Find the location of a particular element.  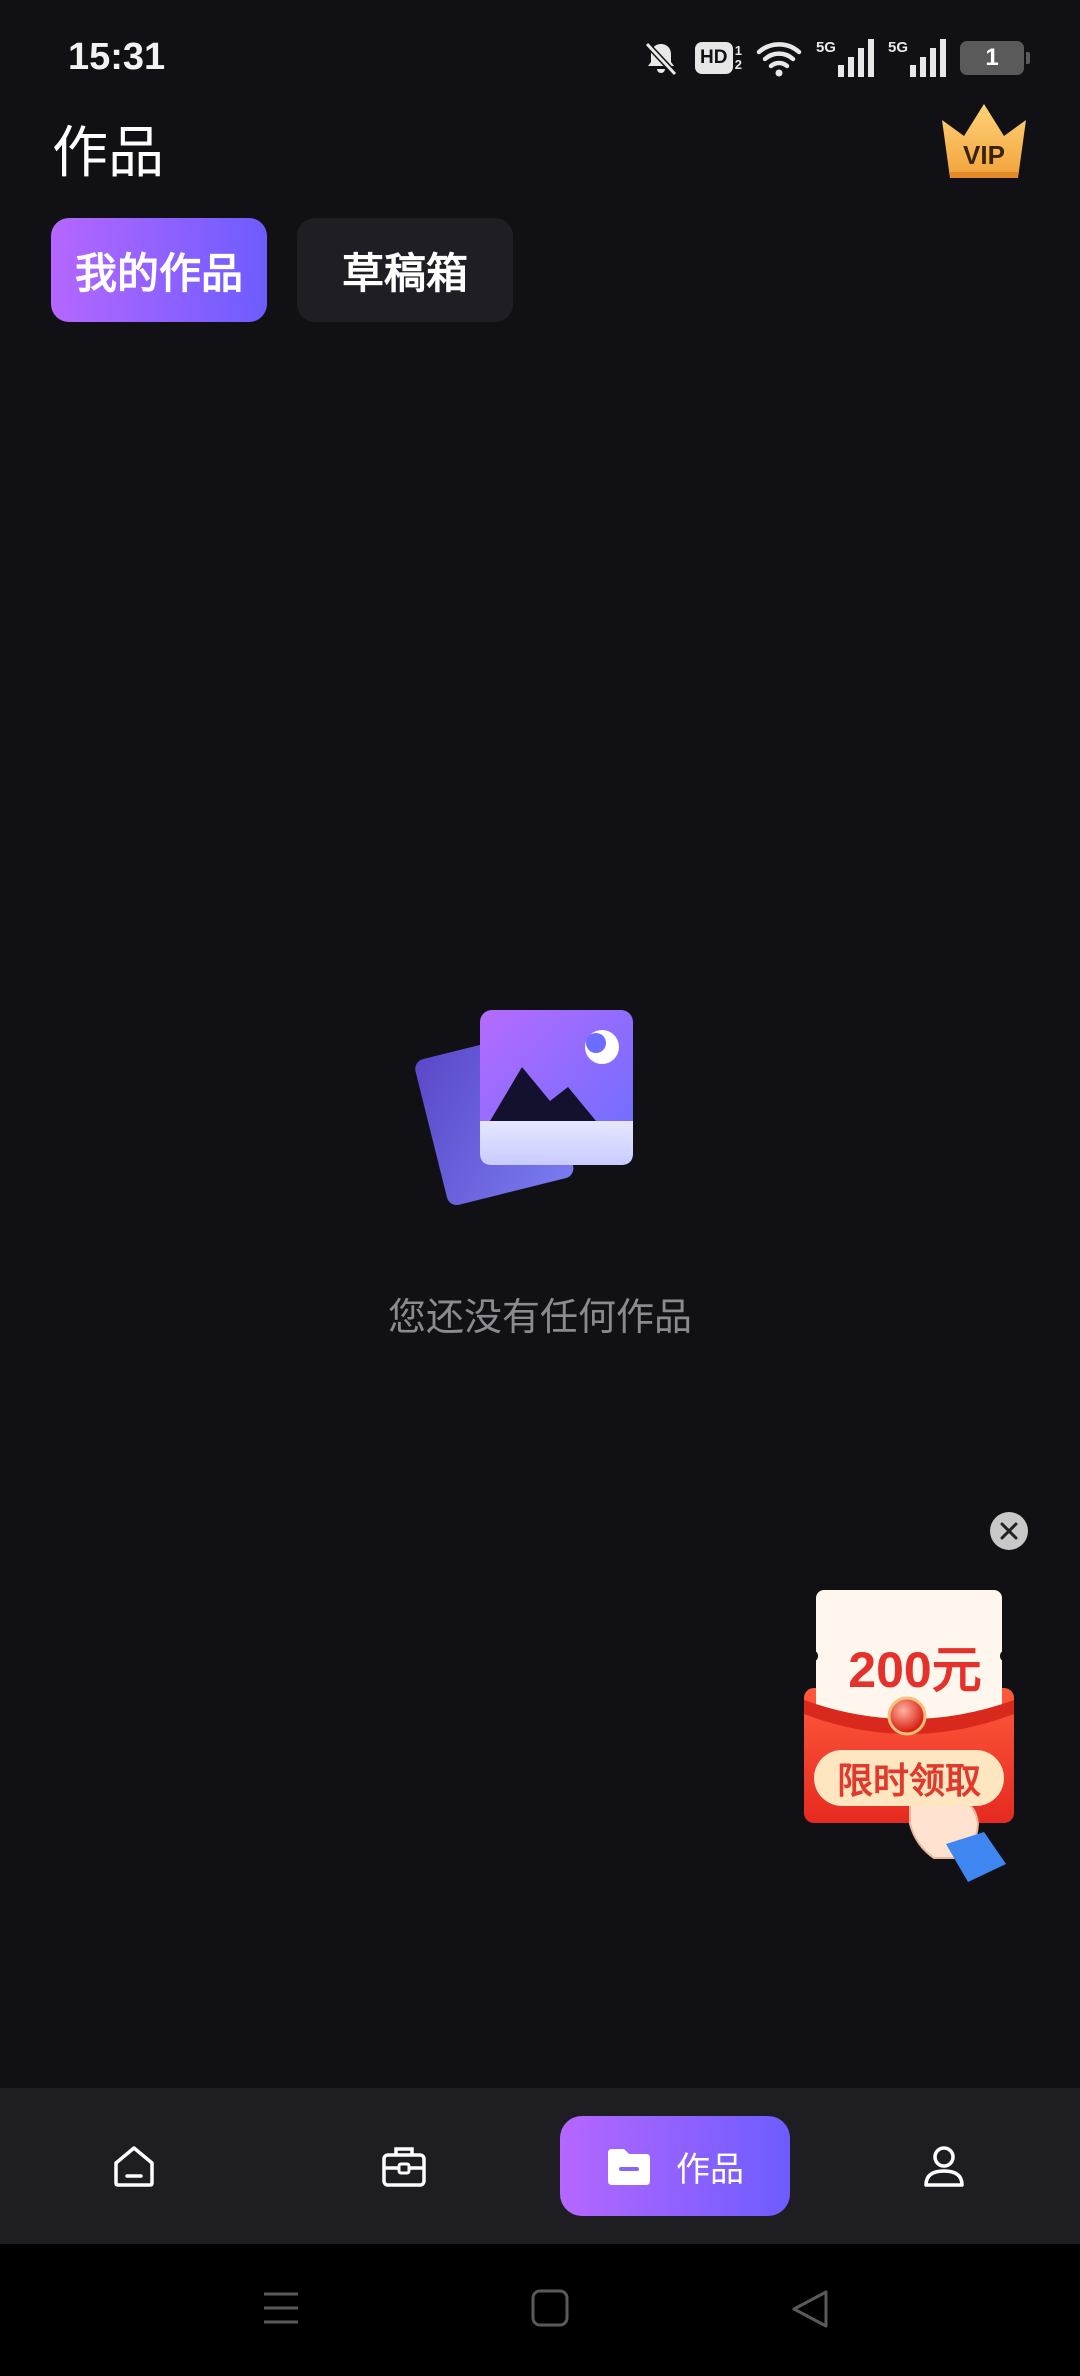

nav-profile is located at coordinates (944, 2166).